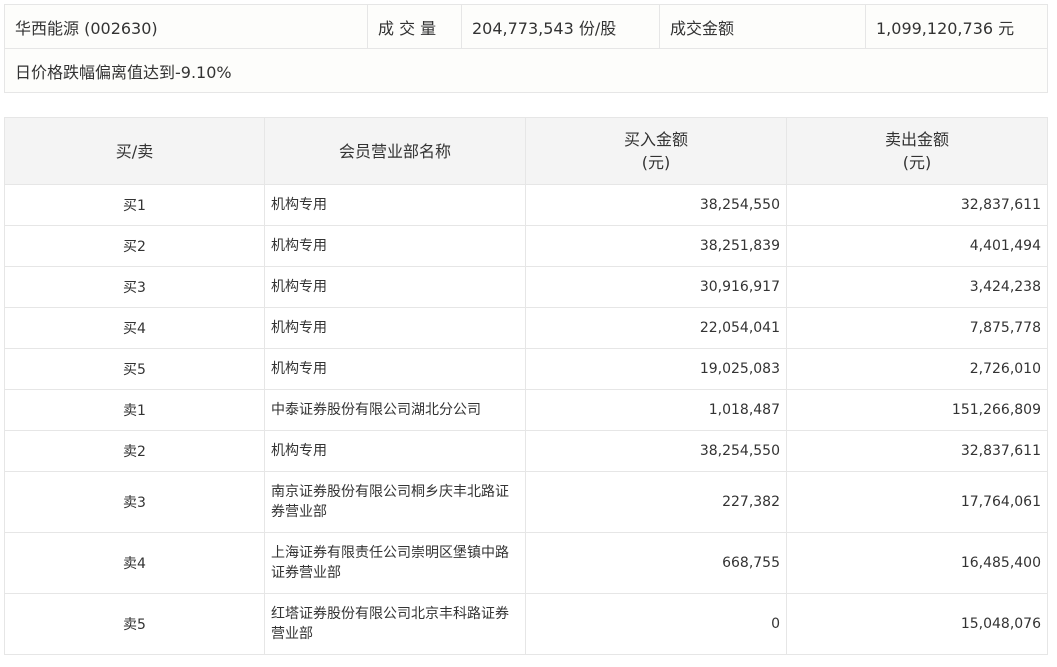  What do you see at coordinates (656, 151) in the screenshot?
I see `header-buy: 买入金额 (元)` at bounding box center [656, 151].